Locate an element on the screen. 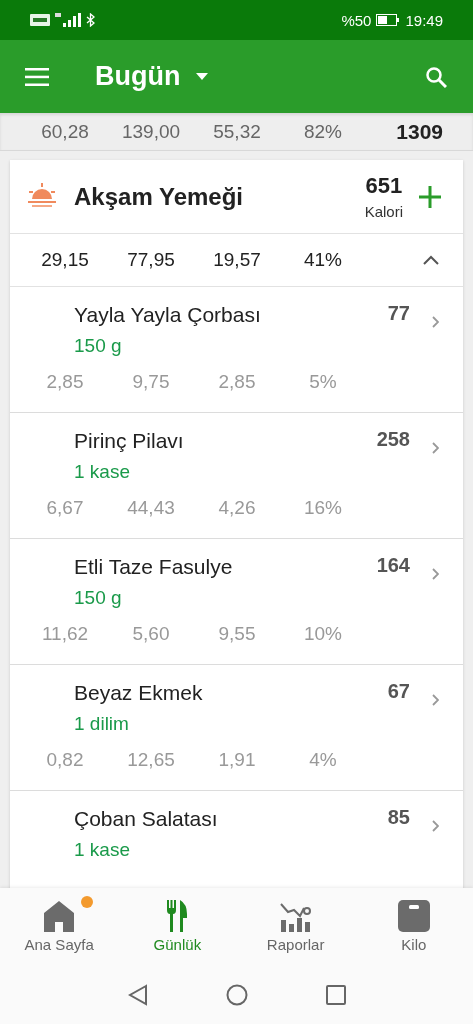 This screenshot has width=473, height=1024. home-icon is located at coordinates (59, 916).